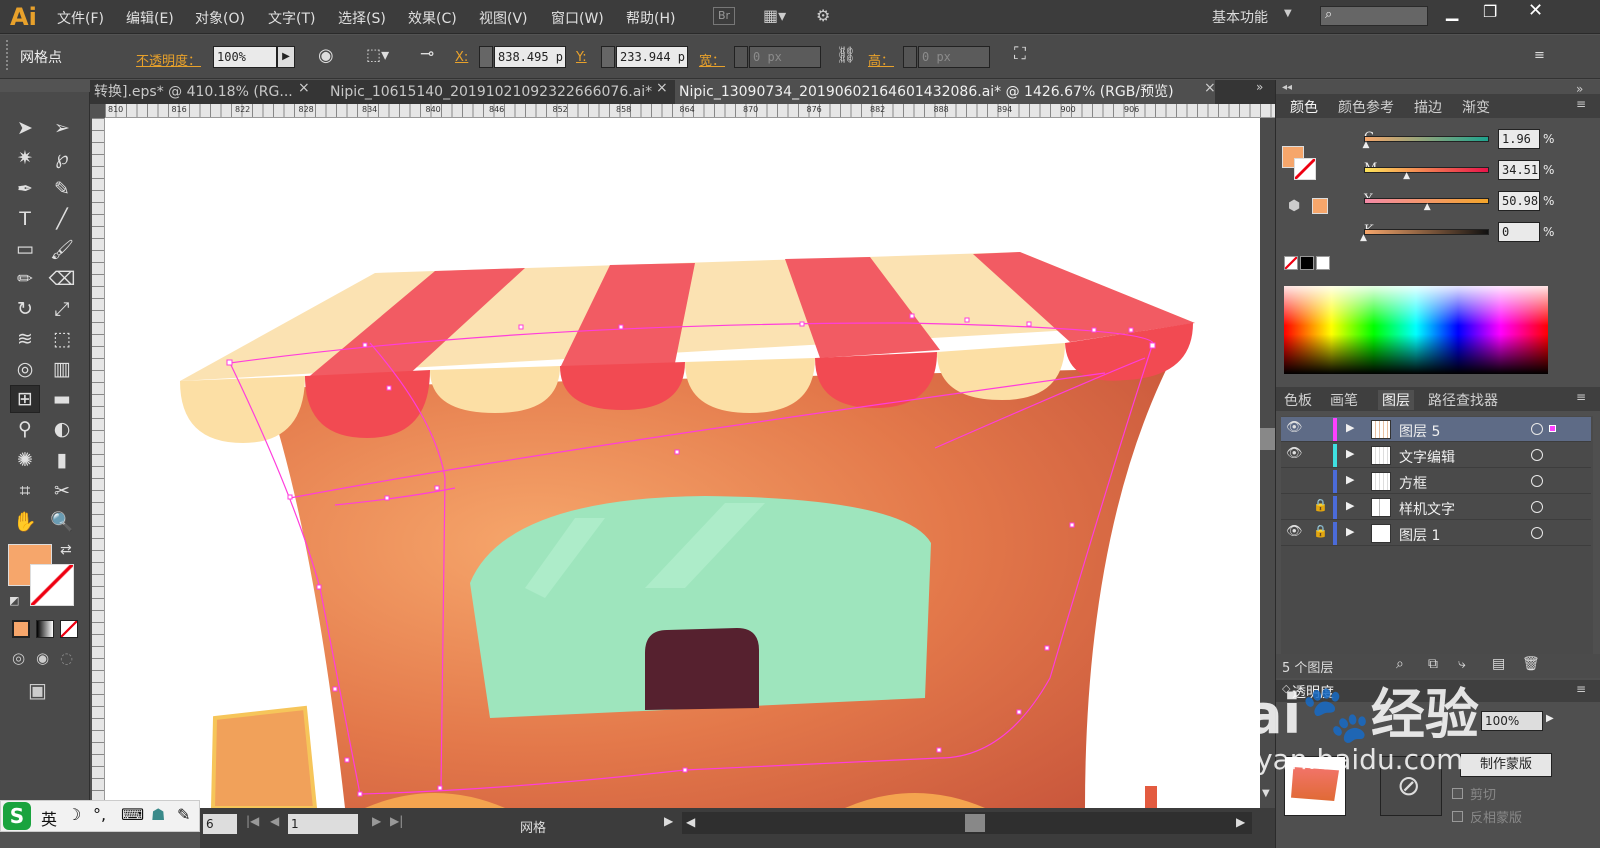  What do you see at coordinates (66, 658) in the screenshot?
I see `draw-inside-icon: ◌` at bounding box center [66, 658].